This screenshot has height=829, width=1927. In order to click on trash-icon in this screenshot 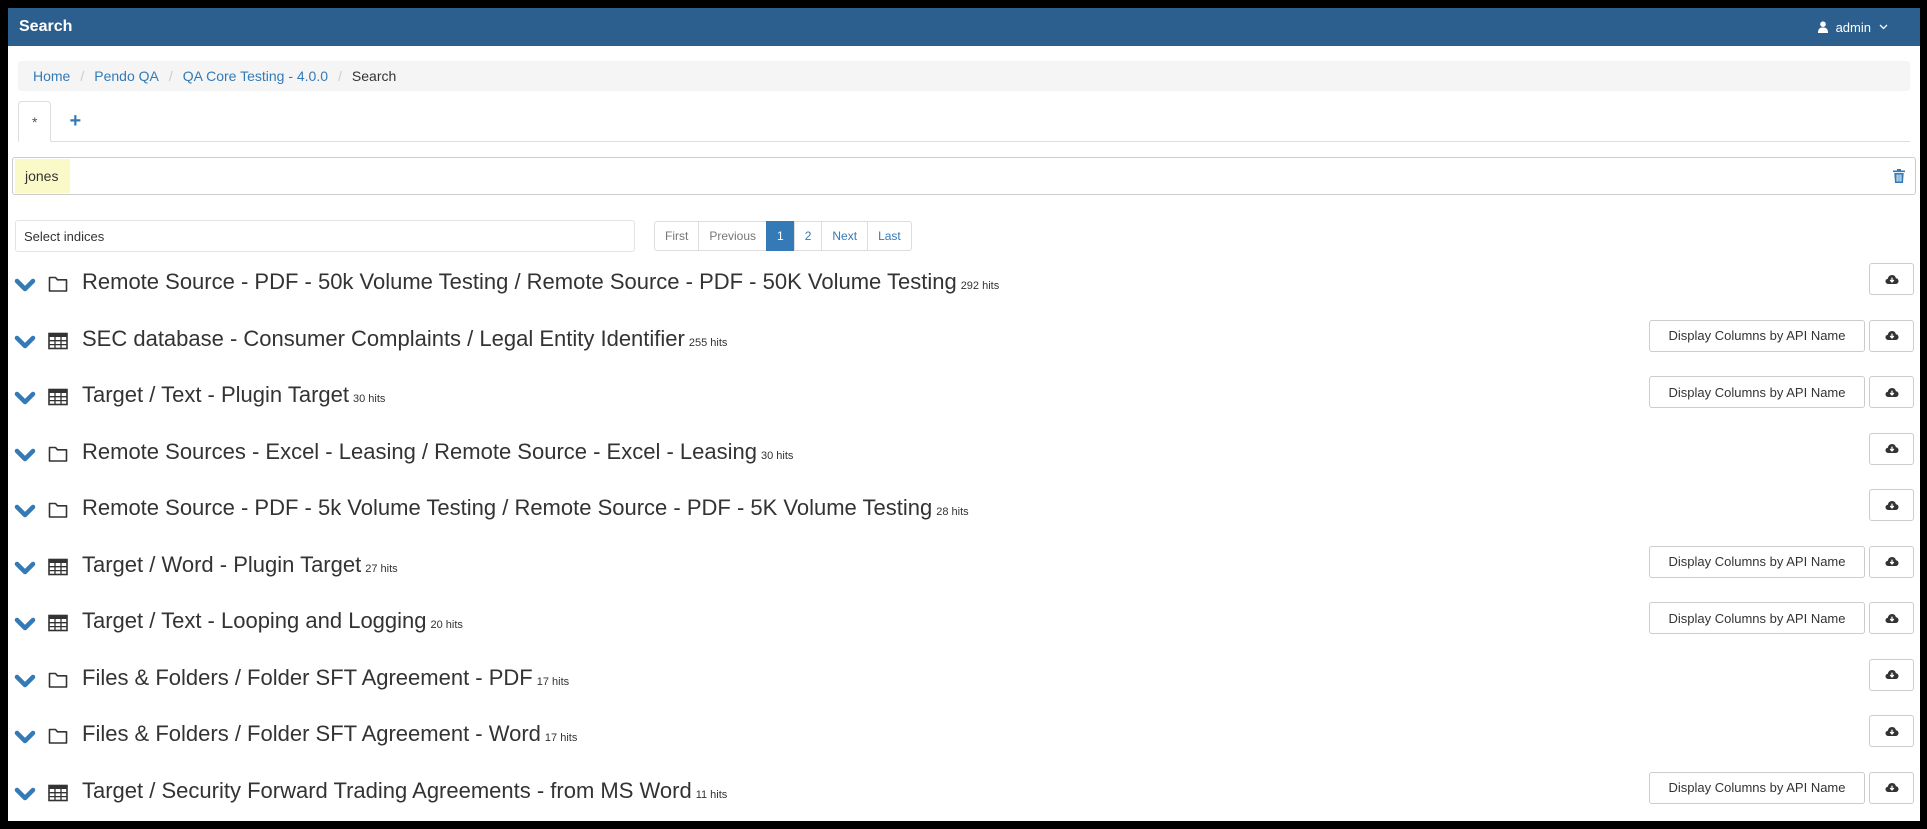, I will do `click(1899, 176)`.